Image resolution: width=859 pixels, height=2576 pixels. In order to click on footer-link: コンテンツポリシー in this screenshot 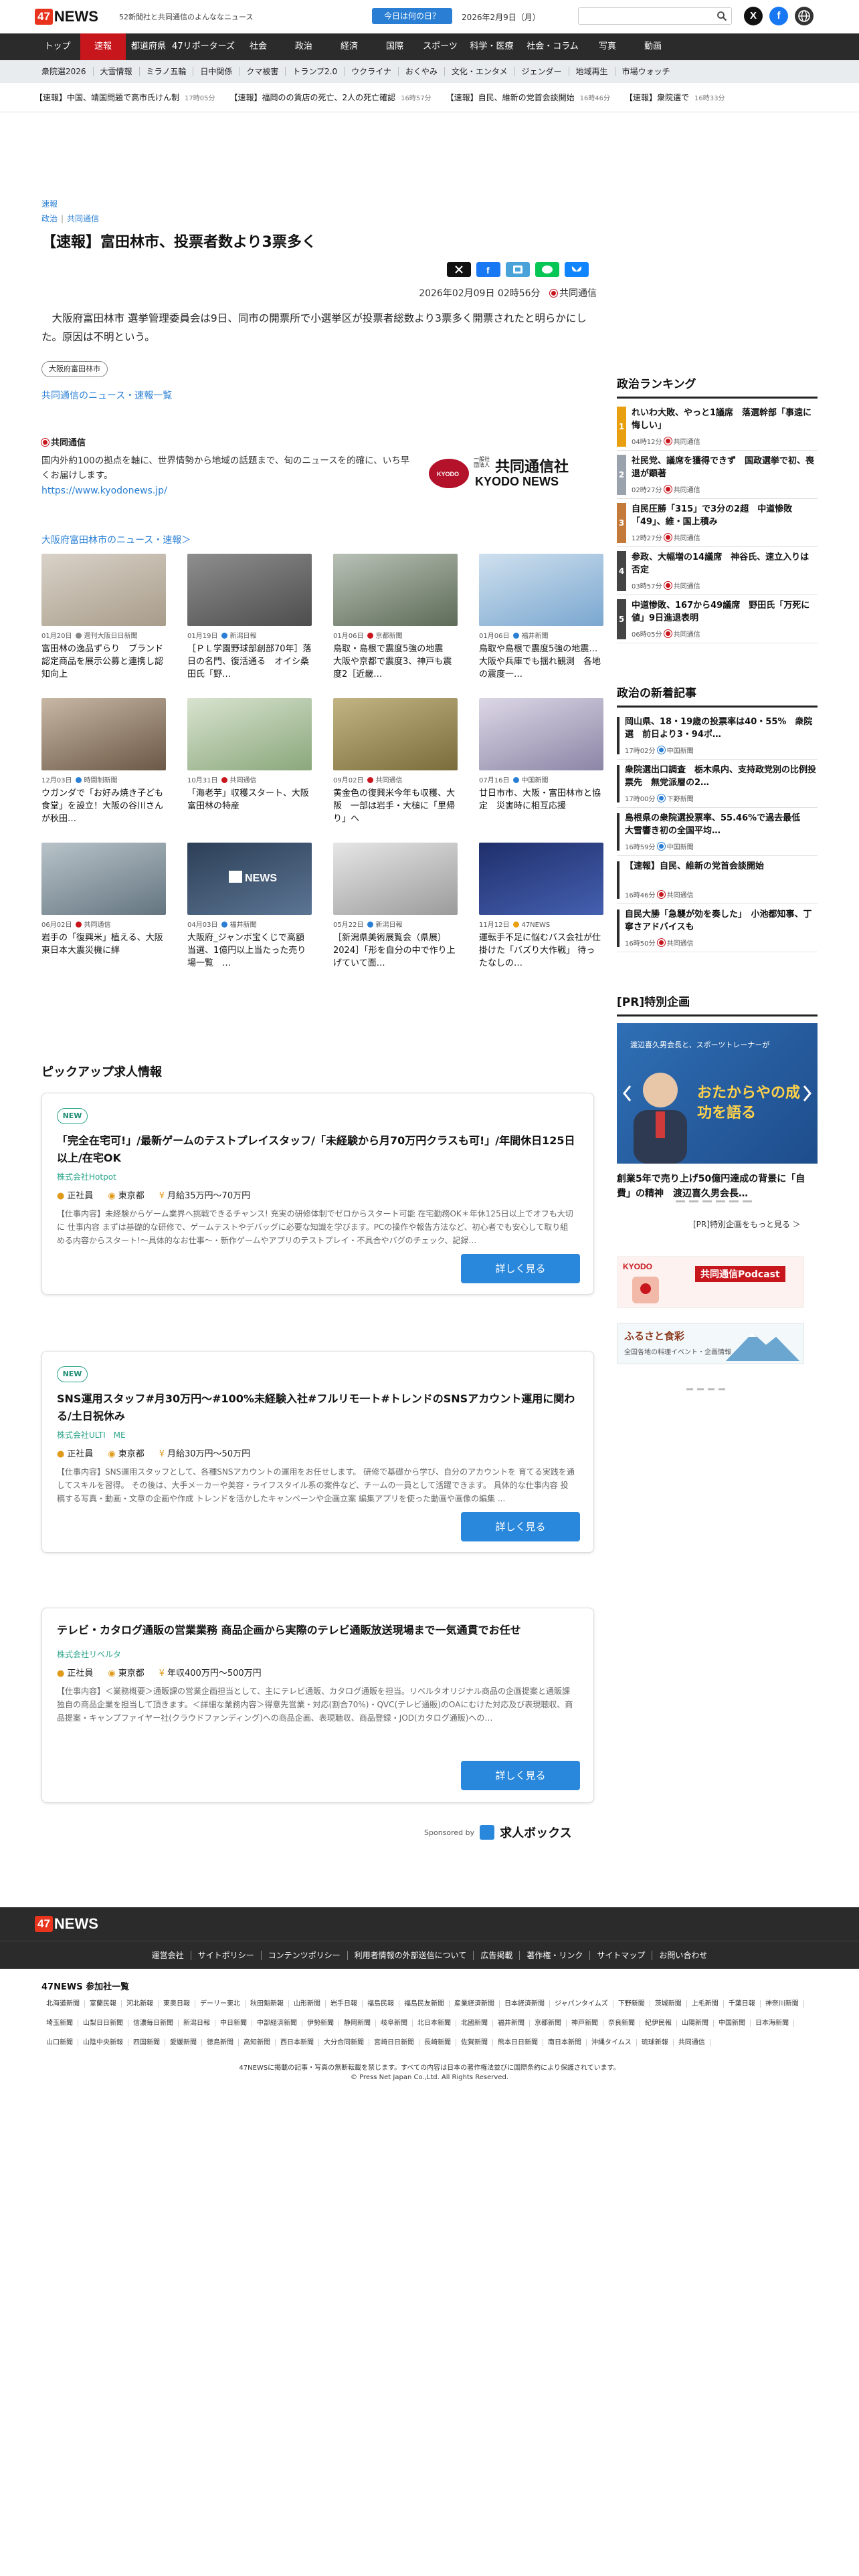, I will do `click(305, 1955)`.